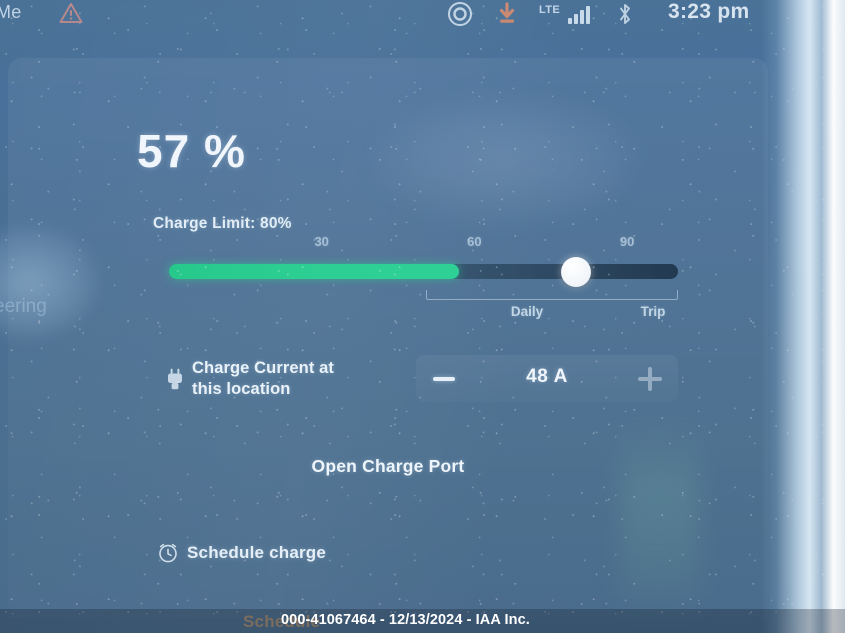  What do you see at coordinates (507, 14) in the screenshot?
I see `download-arrow-icon` at bounding box center [507, 14].